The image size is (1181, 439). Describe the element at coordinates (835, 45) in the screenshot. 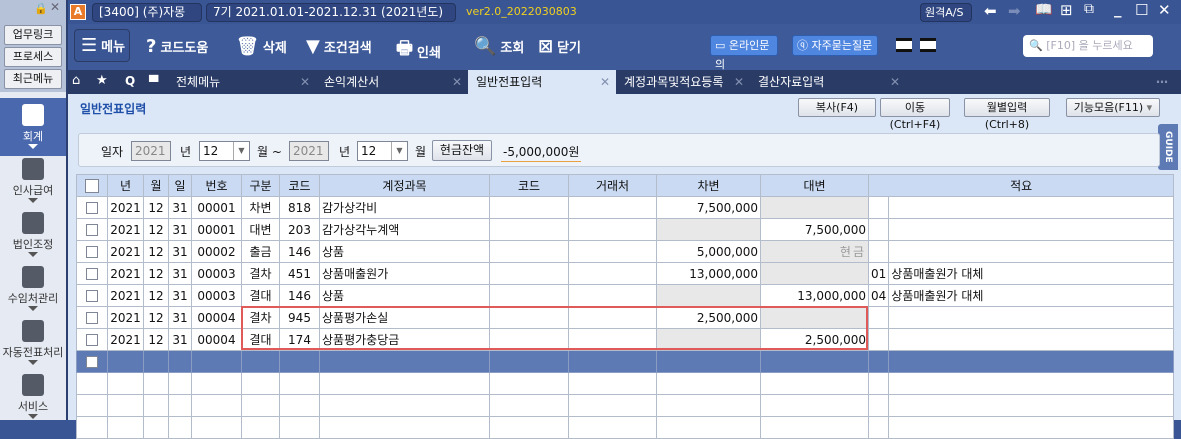

I see `faq-button: ⓠ 자주묻는질문` at that location.